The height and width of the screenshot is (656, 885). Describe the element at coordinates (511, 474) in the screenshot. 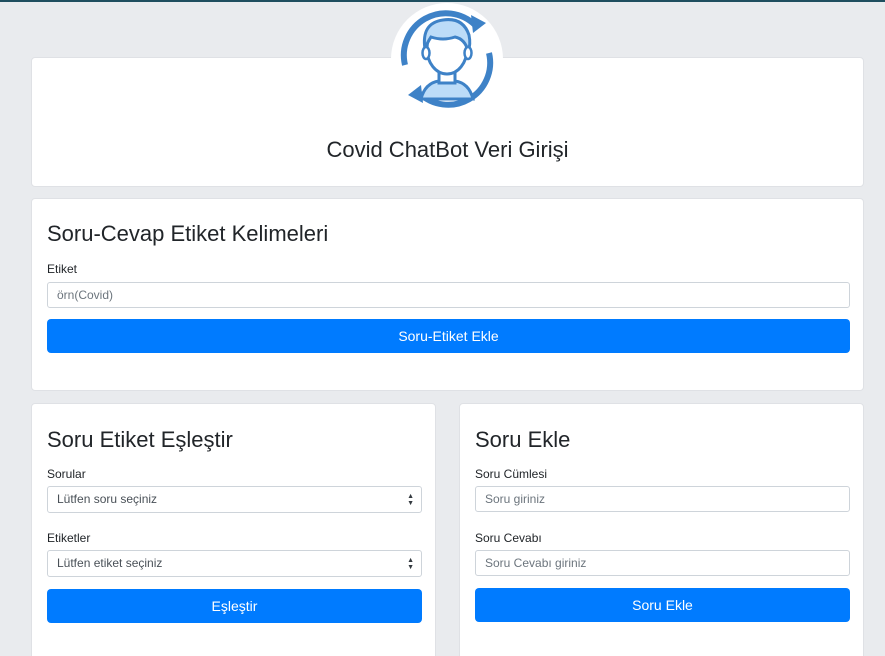

I see `sentence-label: Soru Cümlesi` at that location.